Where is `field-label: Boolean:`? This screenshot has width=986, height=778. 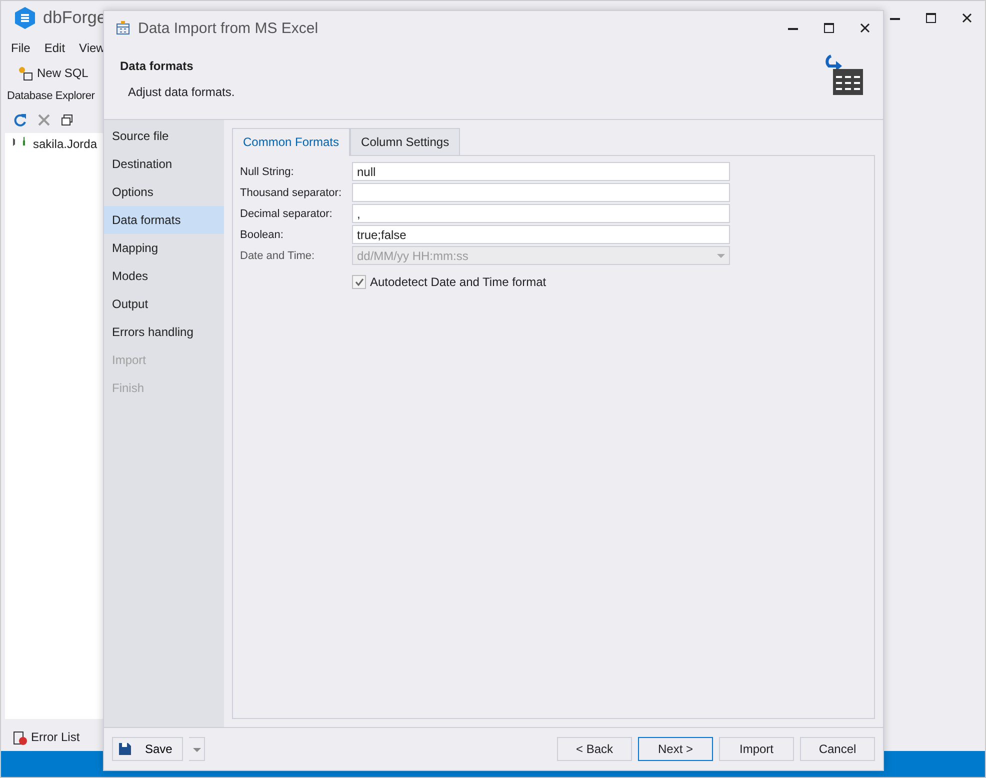
field-label: Boolean: is located at coordinates (262, 234).